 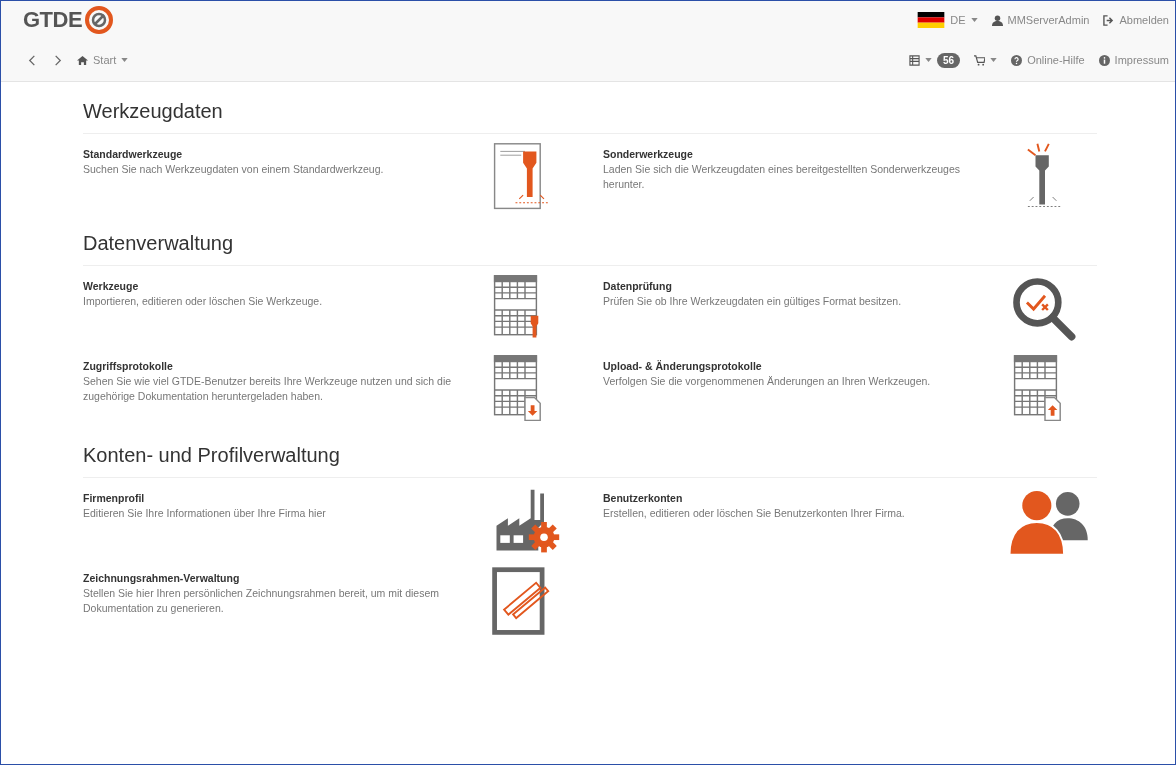 What do you see at coordinates (931, 20) in the screenshot?
I see `german-flag-icon` at bounding box center [931, 20].